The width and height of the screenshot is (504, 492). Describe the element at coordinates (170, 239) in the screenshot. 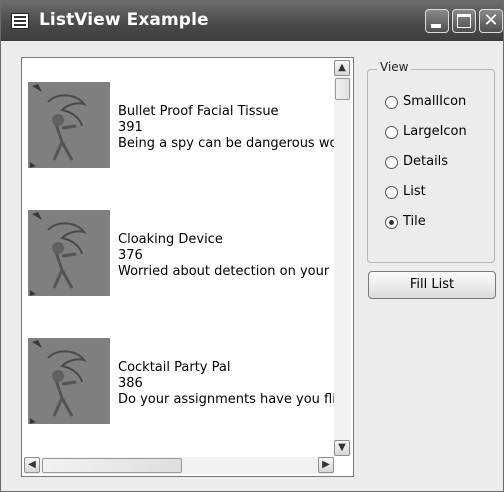

I see `item-title: Cloaking Device` at that location.